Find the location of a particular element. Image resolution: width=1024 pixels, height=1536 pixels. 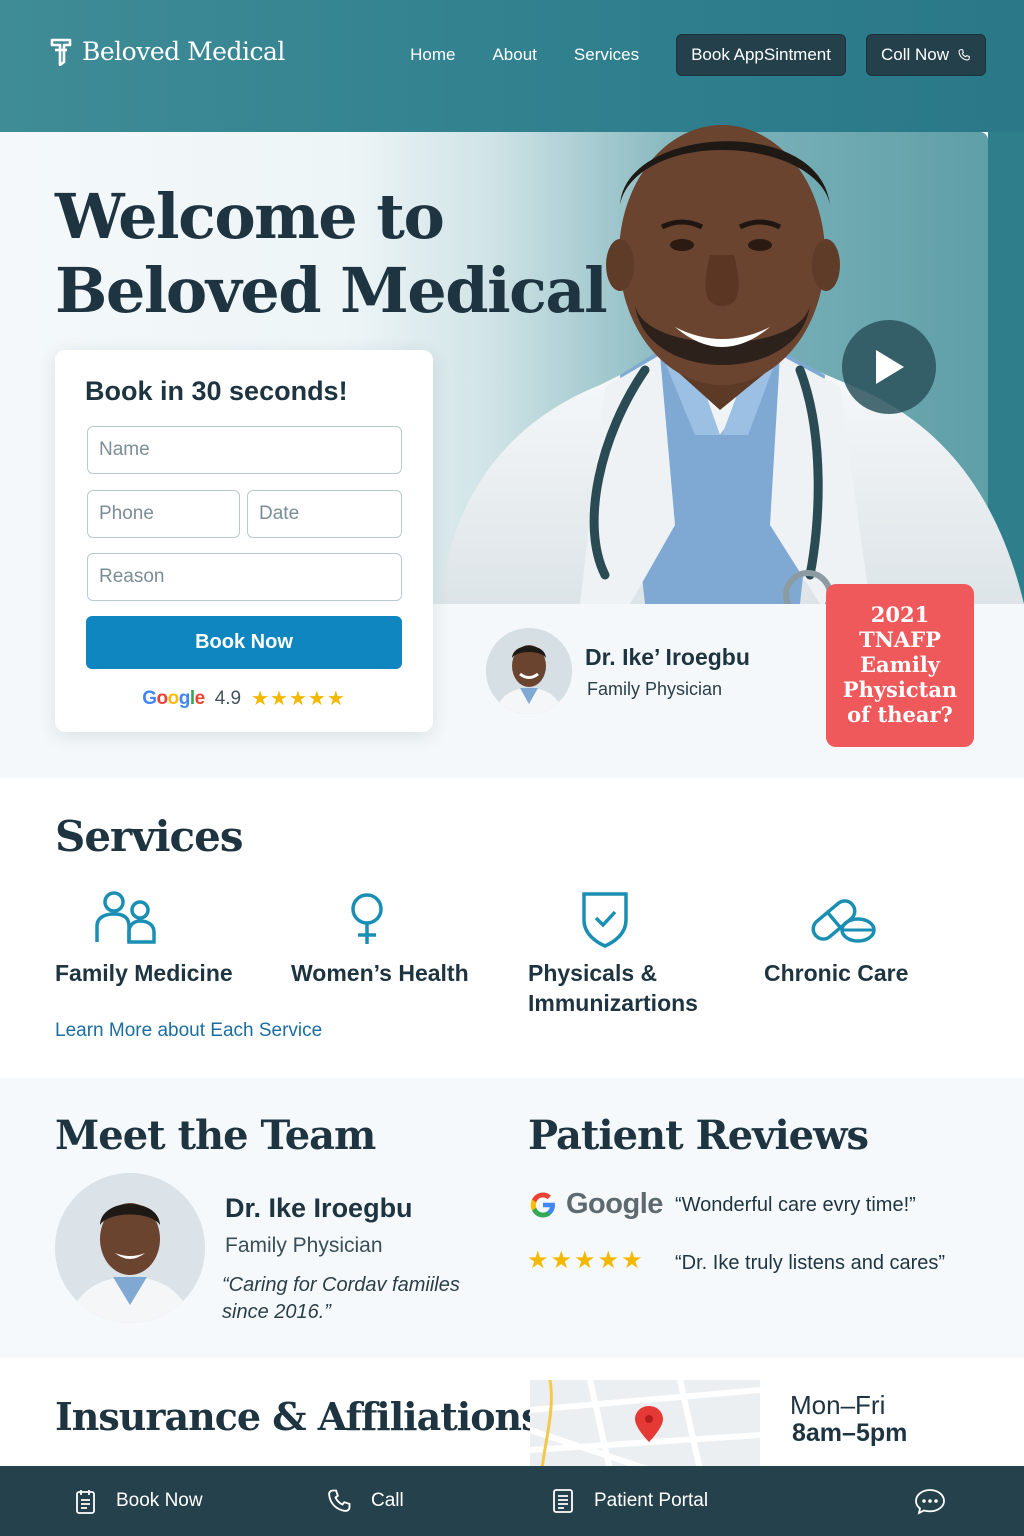

hero-title: Welcome to Beloved Medical is located at coordinates (331, 254).